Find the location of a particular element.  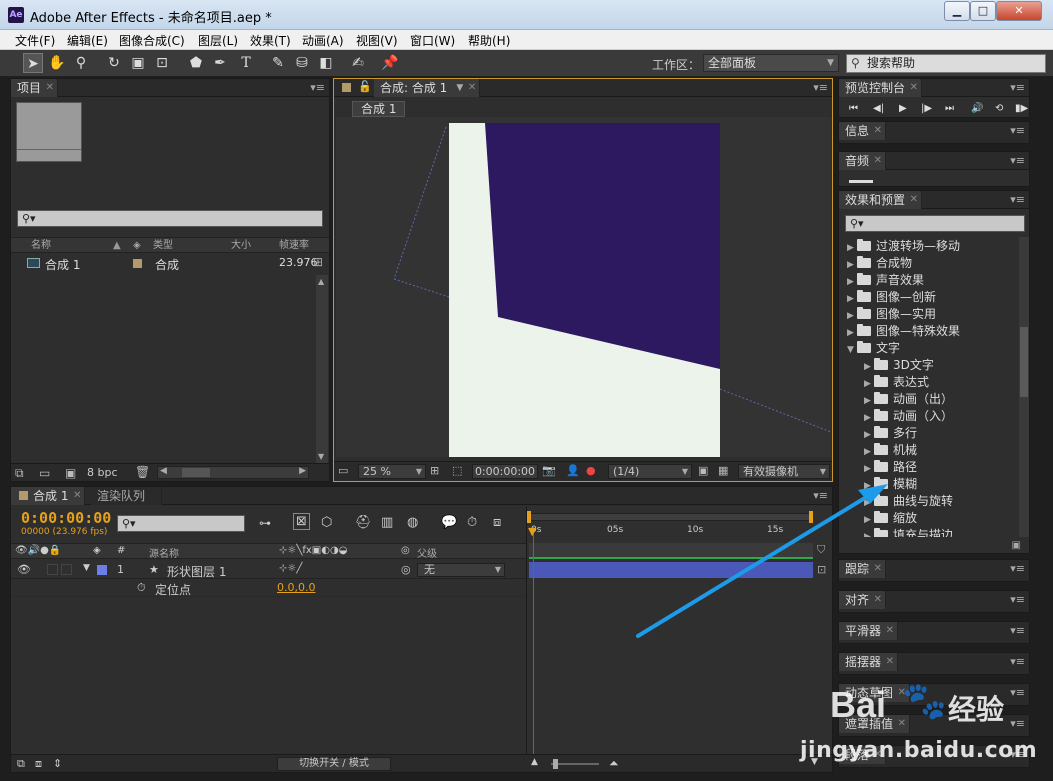

watermark-brand: Bai is located at coordinates (858, 704).